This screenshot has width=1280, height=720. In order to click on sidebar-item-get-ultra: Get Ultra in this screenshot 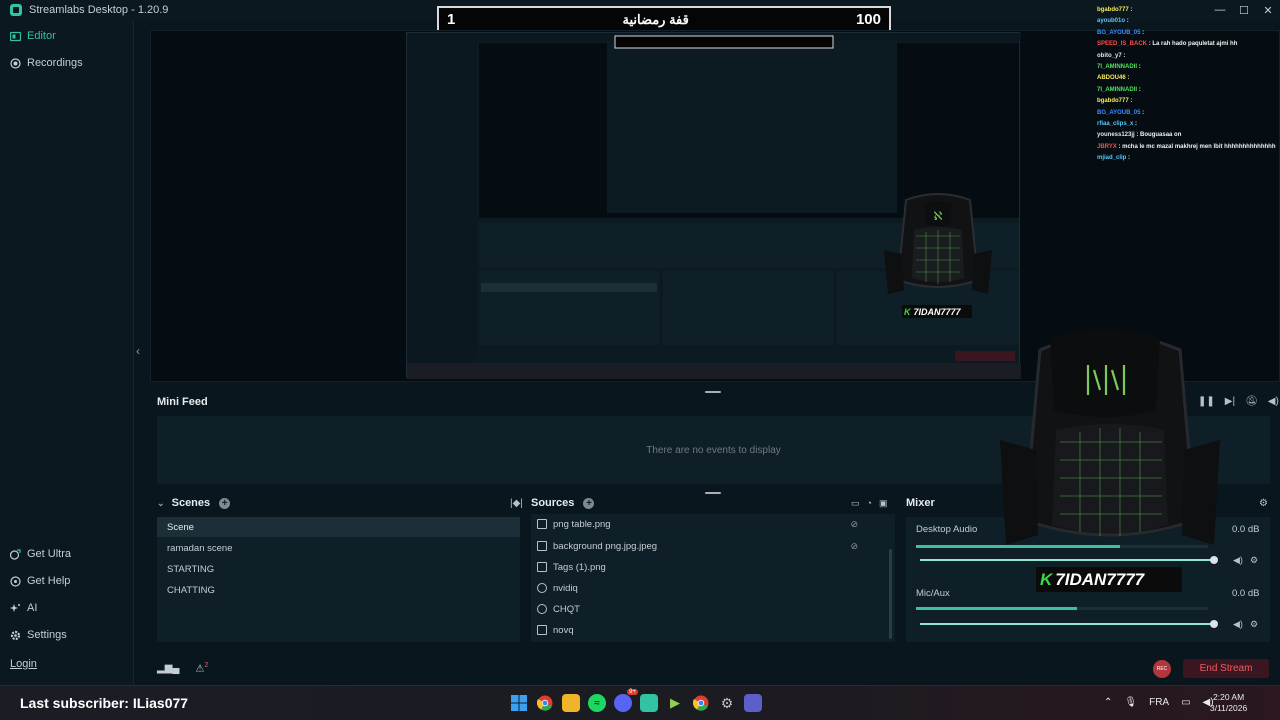, I will do `click(40, 554)`.